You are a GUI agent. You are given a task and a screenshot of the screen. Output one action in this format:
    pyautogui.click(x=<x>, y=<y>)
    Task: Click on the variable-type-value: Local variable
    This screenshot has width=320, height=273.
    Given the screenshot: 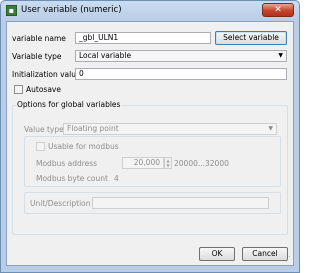 What is the action you would take?
    pyautogui.click(x=105, y=55)
    